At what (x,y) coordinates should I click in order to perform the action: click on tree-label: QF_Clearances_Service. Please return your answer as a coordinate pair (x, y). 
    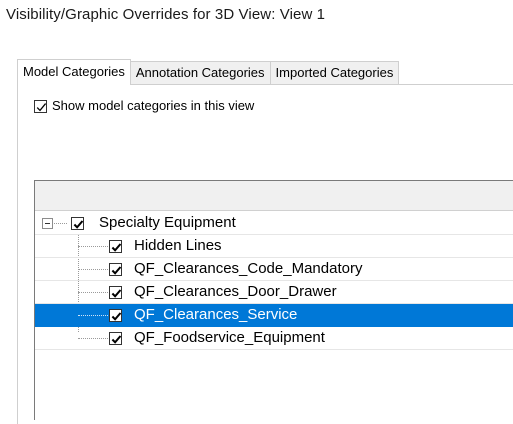
    Looking at the image, I should click on (216, 314).